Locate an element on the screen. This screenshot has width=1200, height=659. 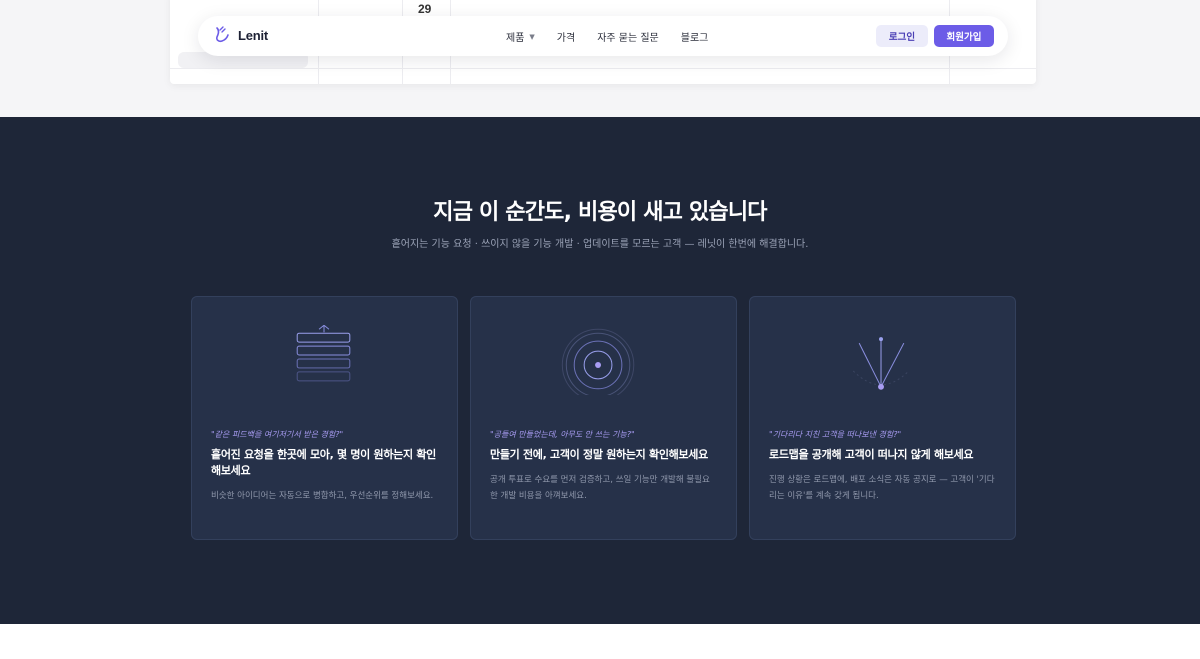
card-quote: "공들여 만들었는데, 아무도 안 쓰는 기능?" is located at coordinates (562, 434).